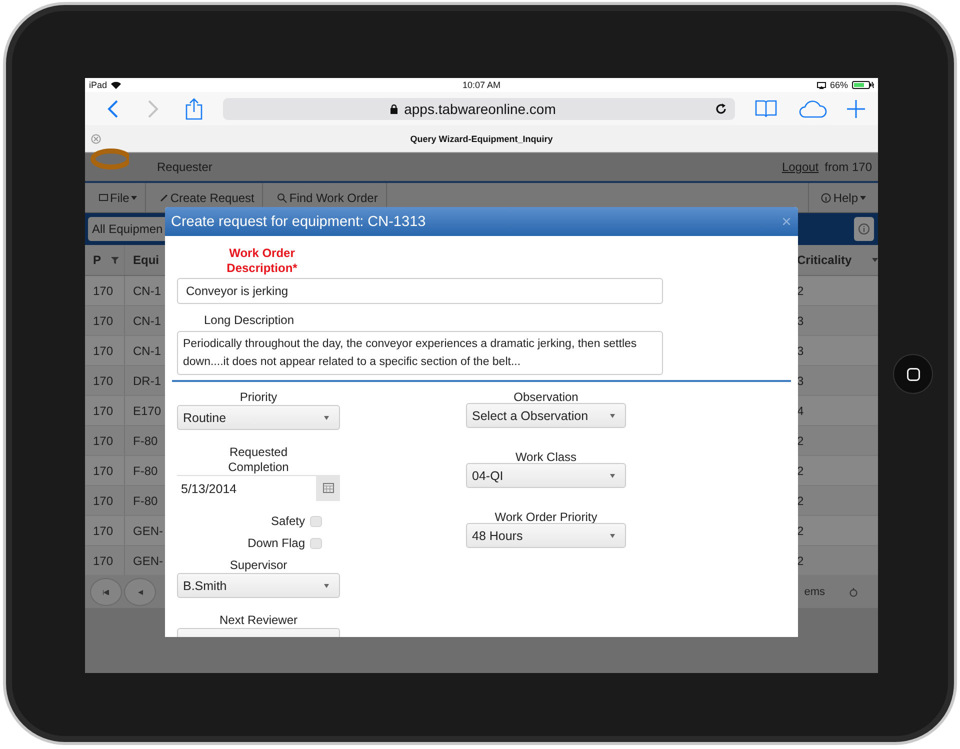 This screenshot has height=749, width=960. What do you see at coordinates (113, 109) in the screenshot?
I see `back-icon` at bounding box center [113, 109].